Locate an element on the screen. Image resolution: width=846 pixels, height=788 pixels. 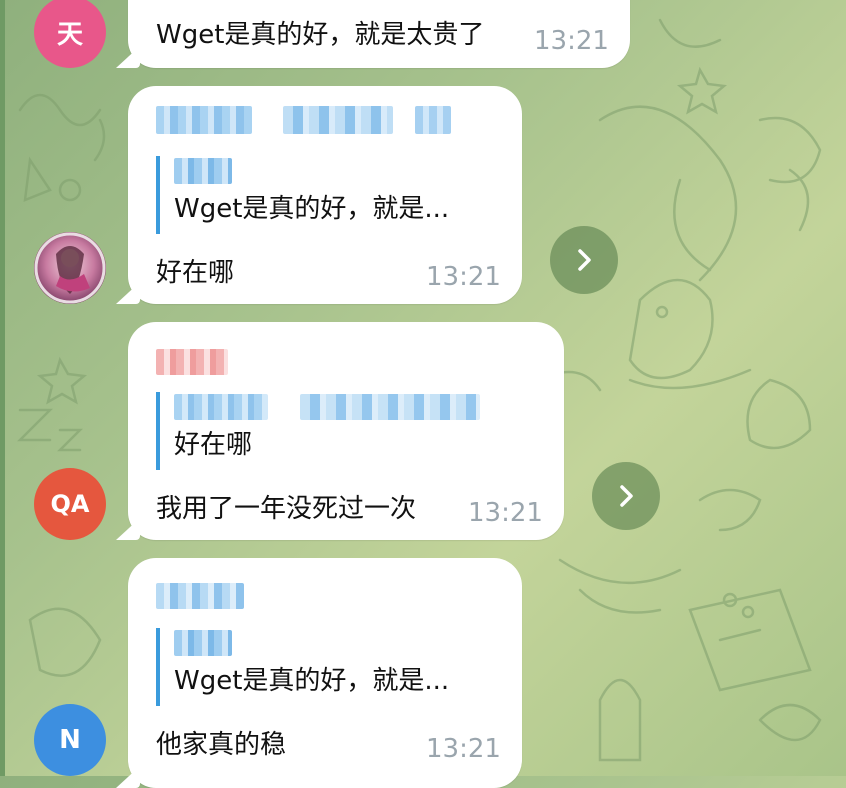
message-bubble: 天王 Wget是真的好，就是太贵了 13:21 is located at coordinates (373, 34).